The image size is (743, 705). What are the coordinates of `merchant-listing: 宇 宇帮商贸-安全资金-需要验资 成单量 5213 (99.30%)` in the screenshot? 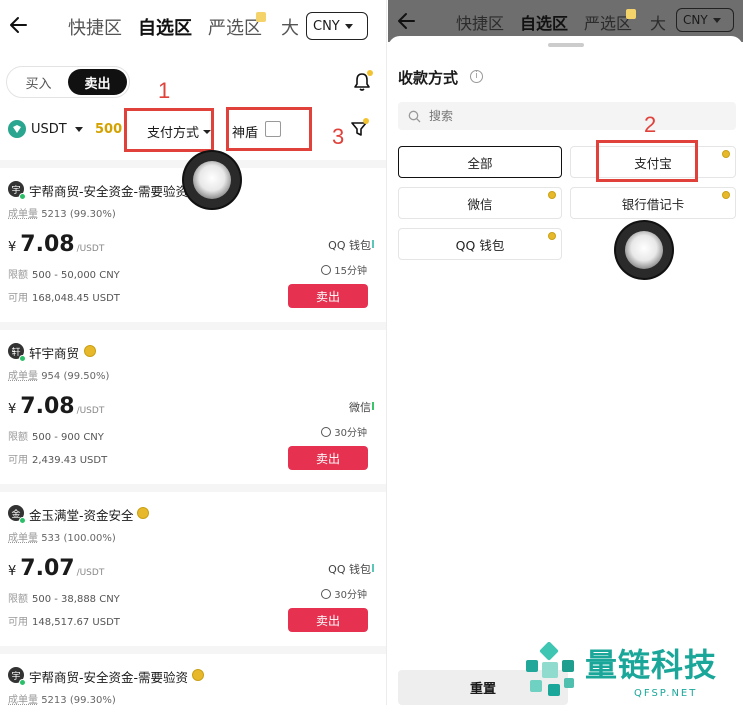 It's located at (193, 675).